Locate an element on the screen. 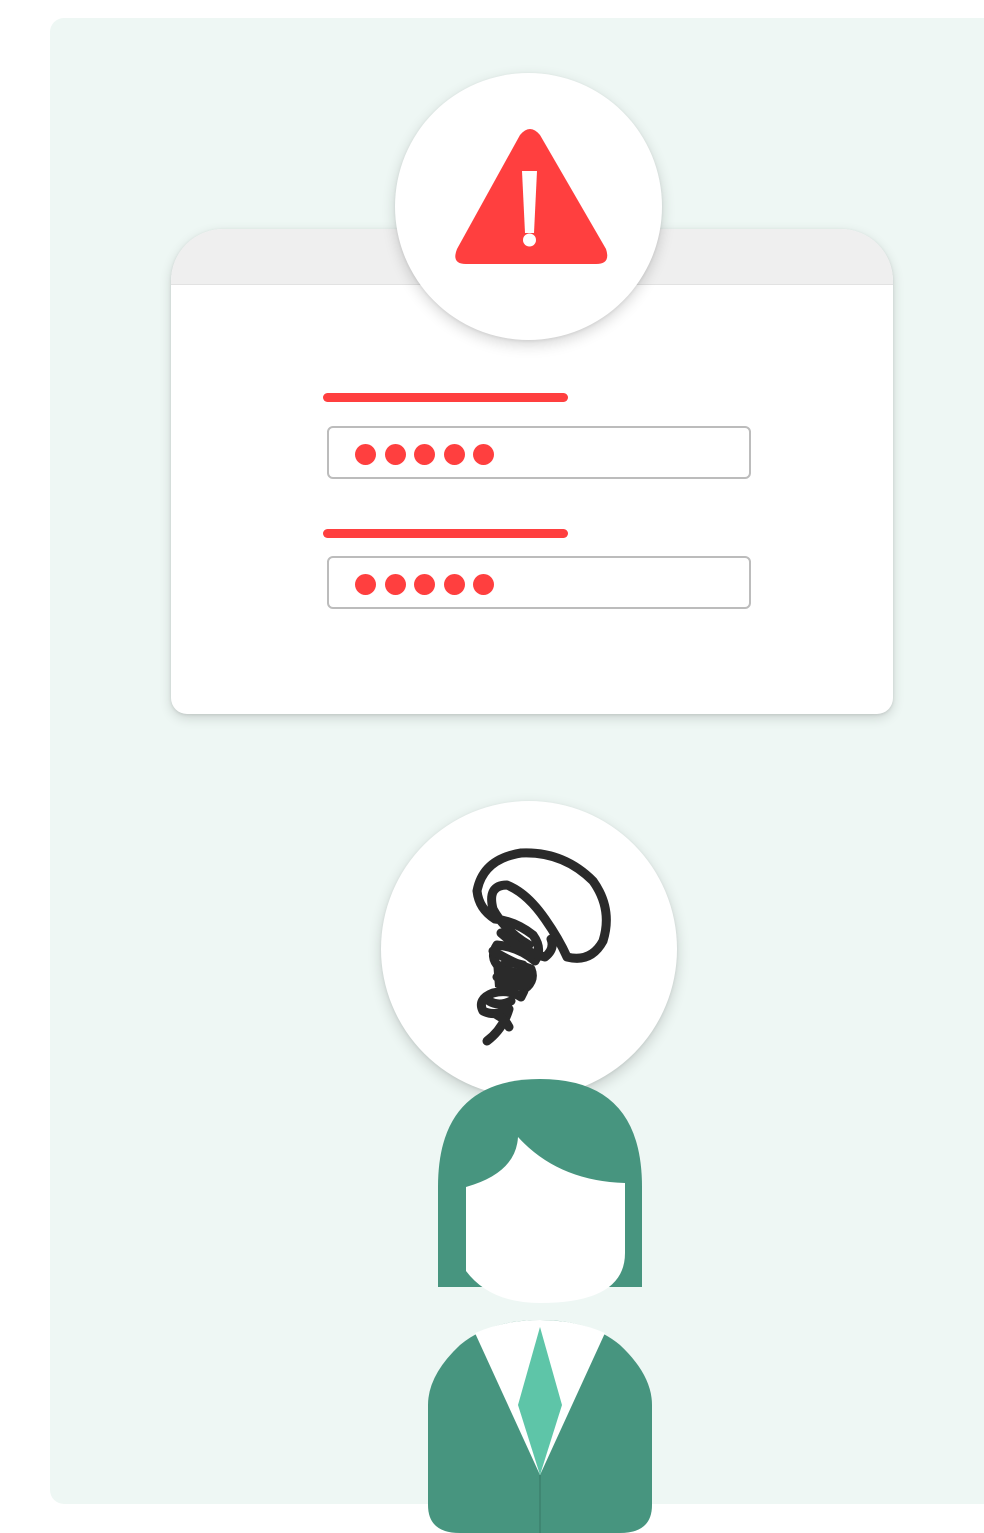  warning-triangle-icon is located at coordinates (531, 196).